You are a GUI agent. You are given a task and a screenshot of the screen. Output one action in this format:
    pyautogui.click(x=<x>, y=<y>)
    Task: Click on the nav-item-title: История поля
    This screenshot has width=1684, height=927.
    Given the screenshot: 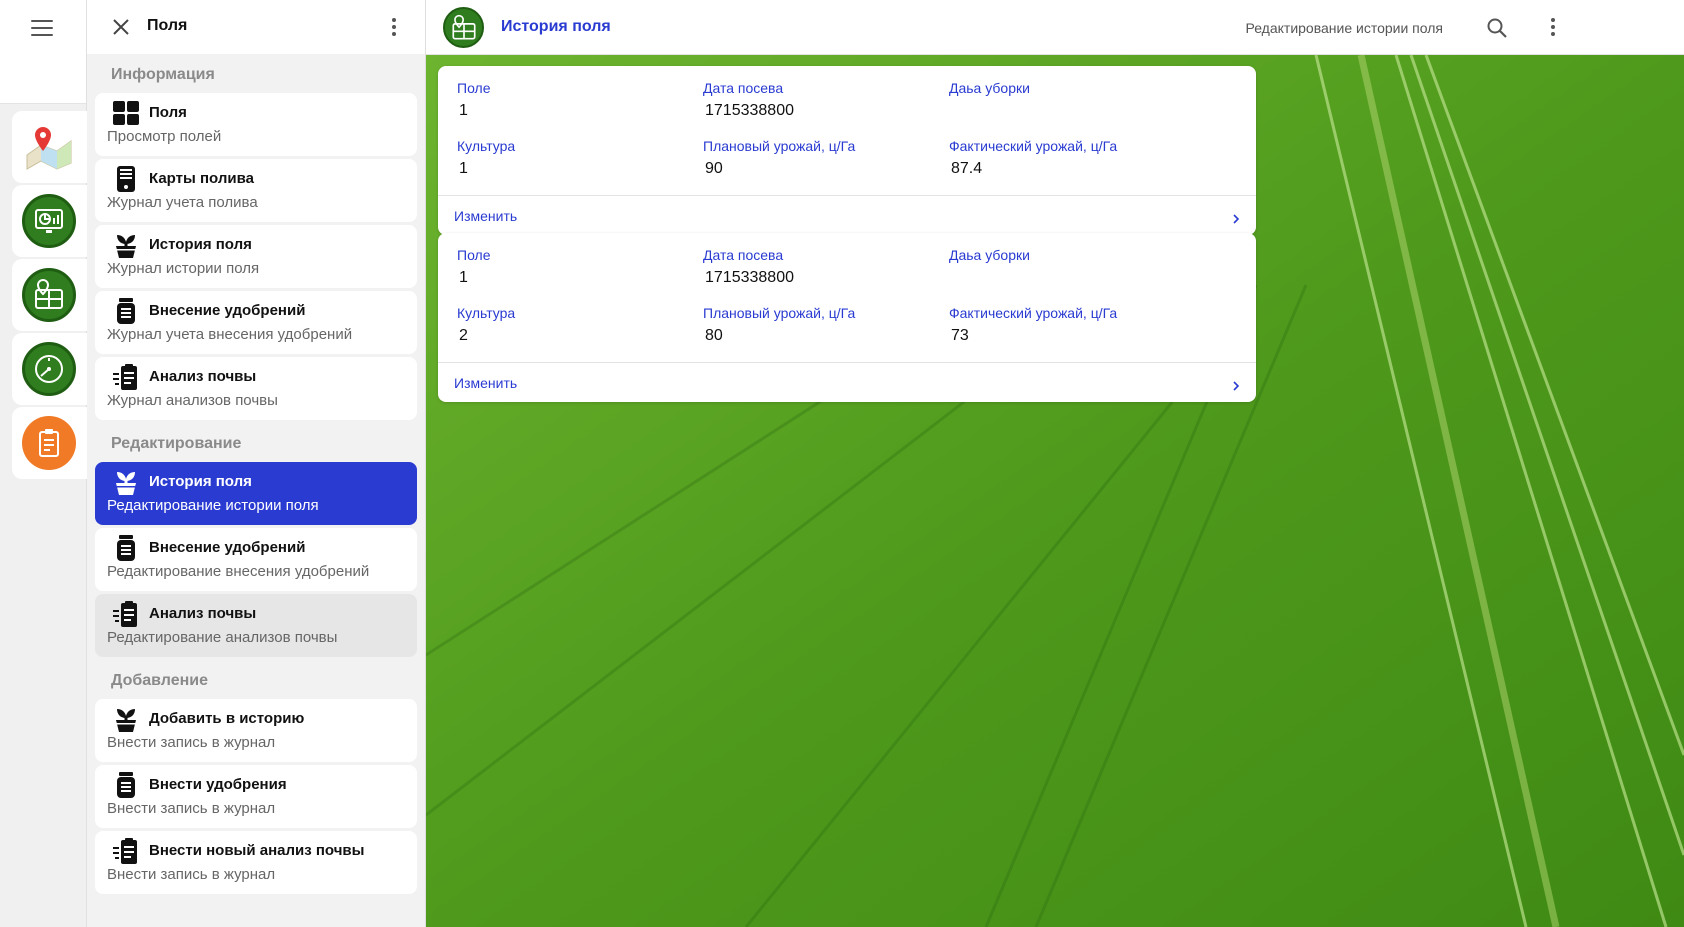 What is the action you would take?
    pyautogui.click(x=200, y=481)
    